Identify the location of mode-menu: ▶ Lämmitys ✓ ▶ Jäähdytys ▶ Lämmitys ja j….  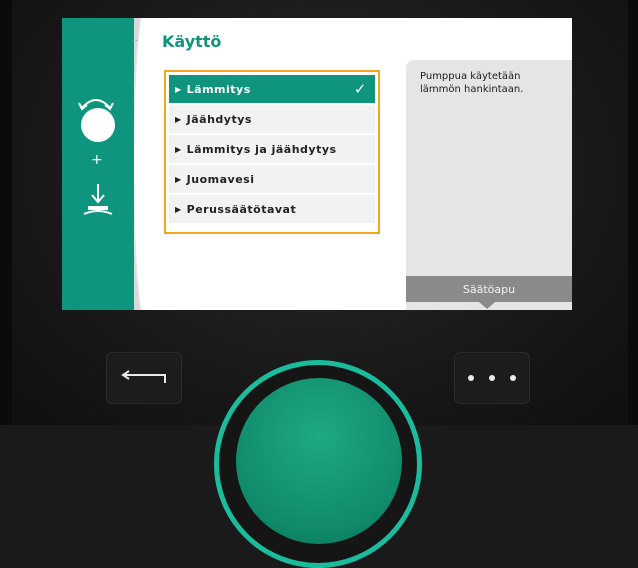
(272, 152).